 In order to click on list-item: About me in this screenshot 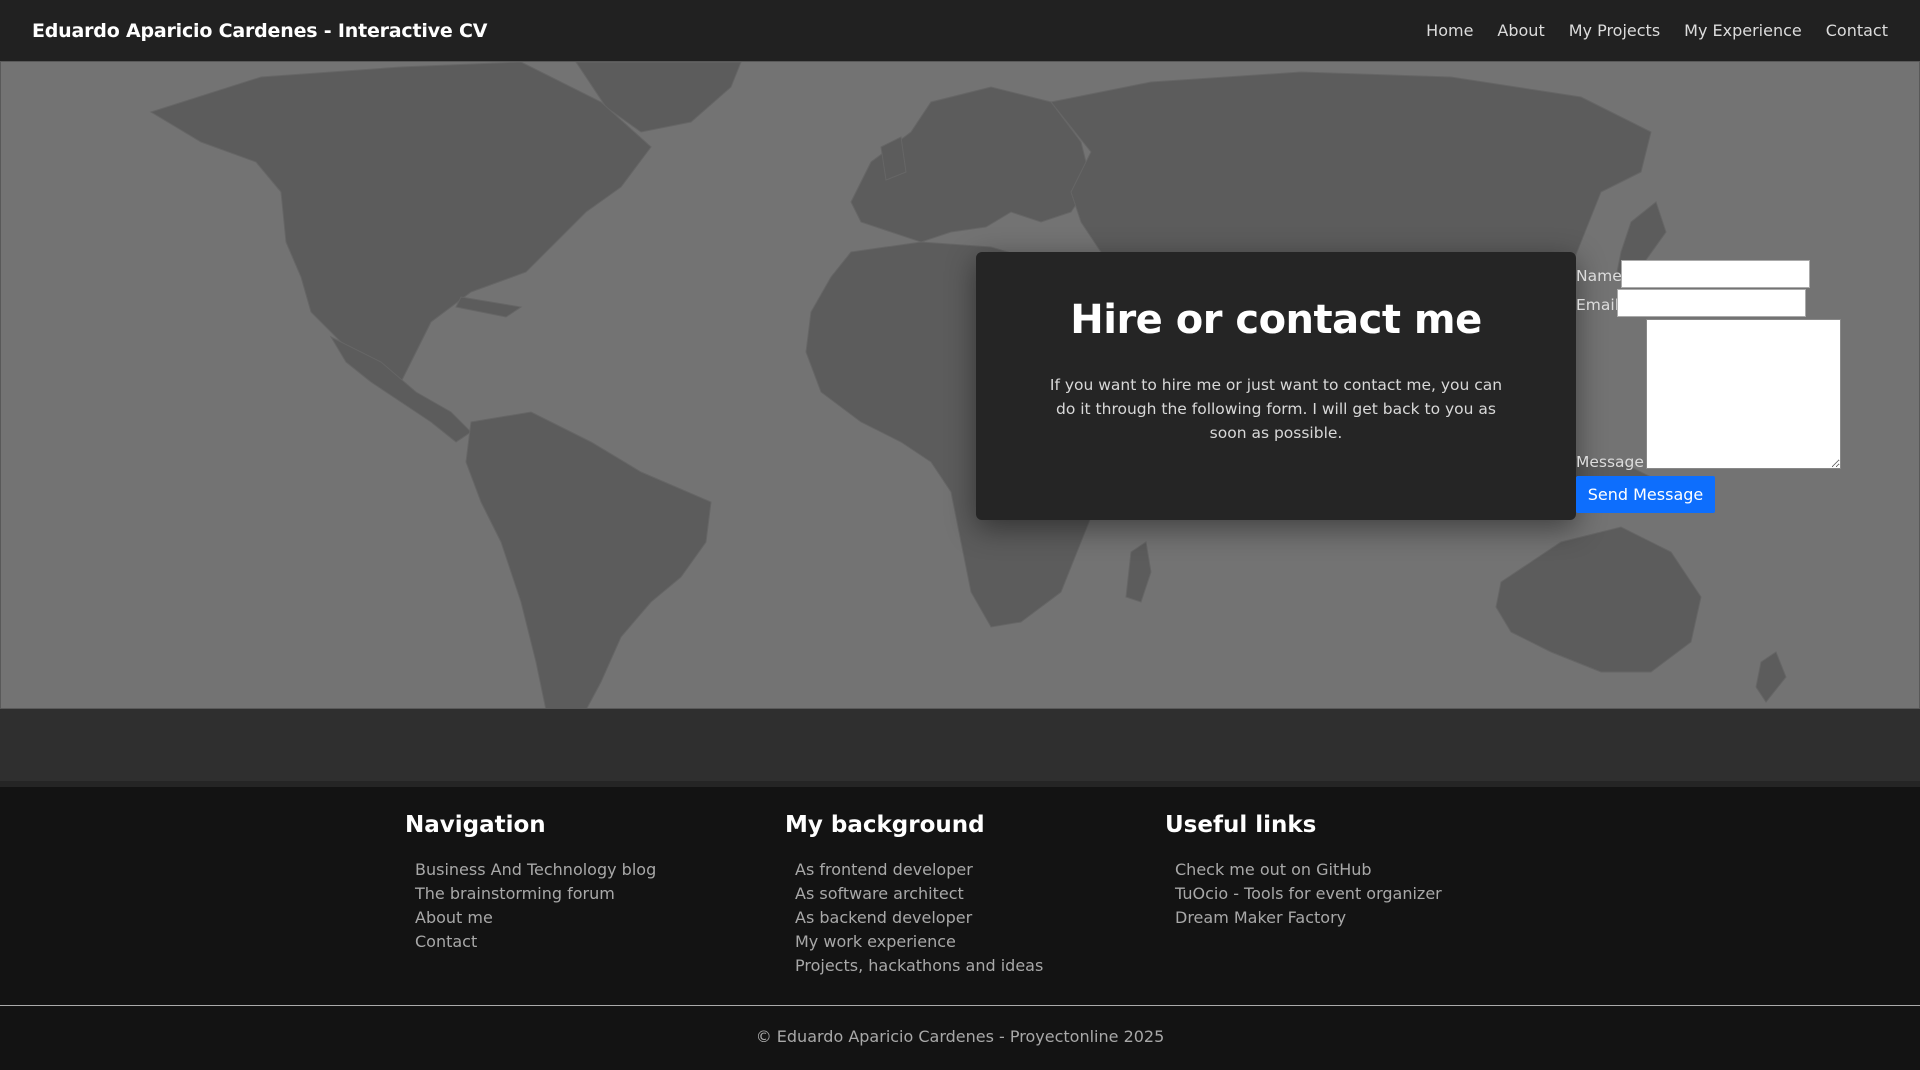, I will do `click(535, 918)`.